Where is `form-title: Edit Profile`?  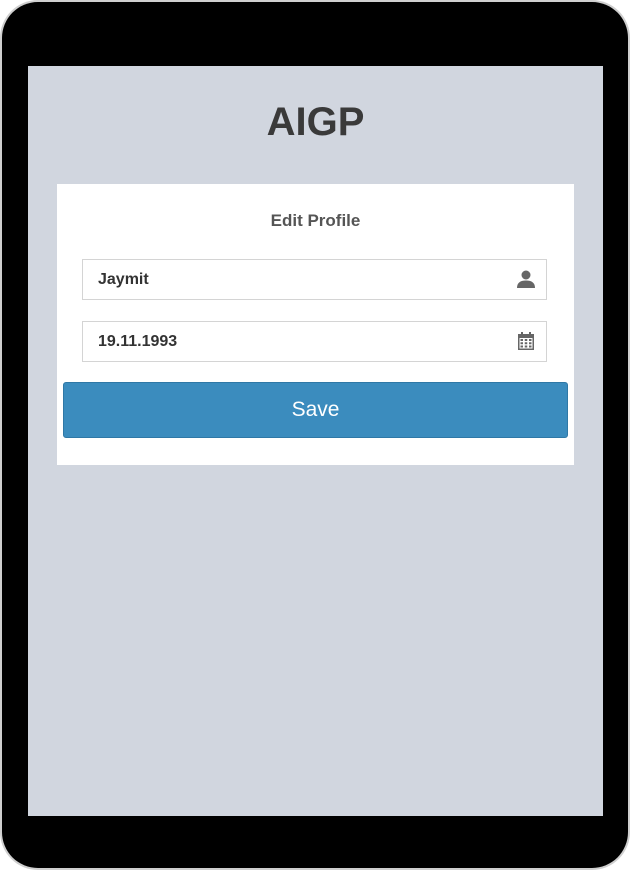
form-title: Edit Profile is located at coordinates (315, 220).